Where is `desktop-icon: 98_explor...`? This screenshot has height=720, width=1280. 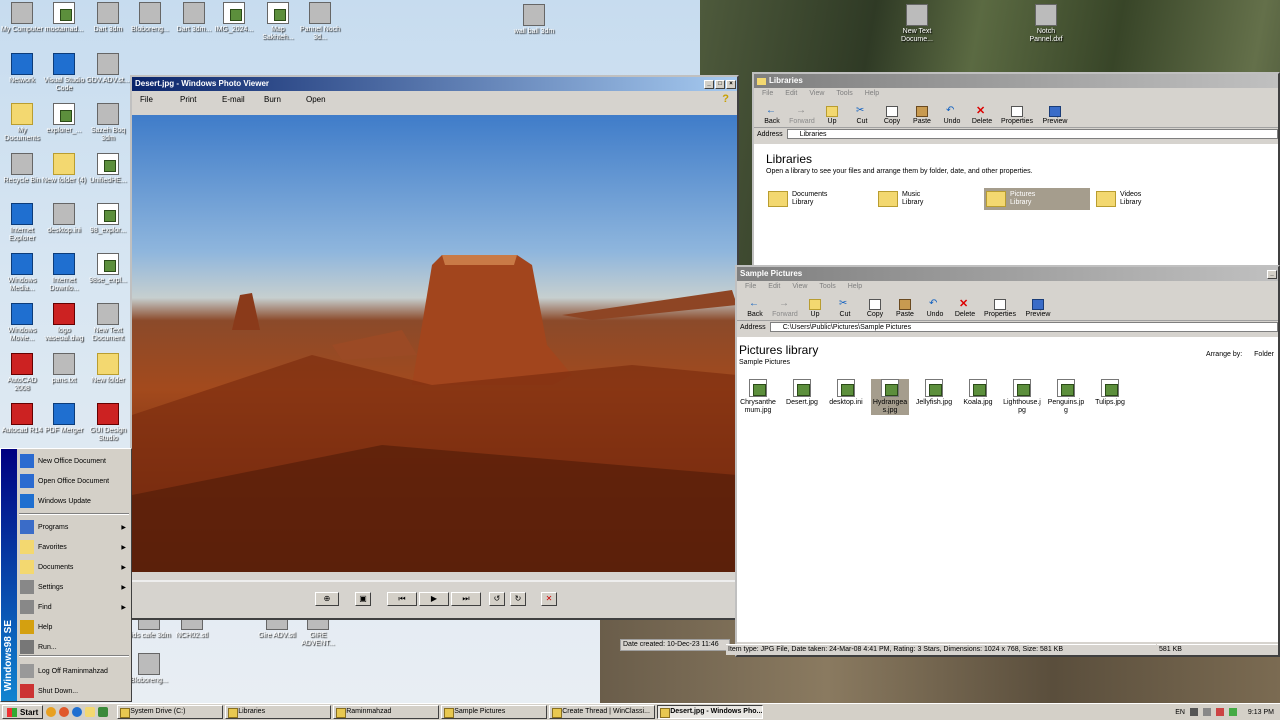 desktop-icon: 98_explor... is located at coordinates (108, 219).